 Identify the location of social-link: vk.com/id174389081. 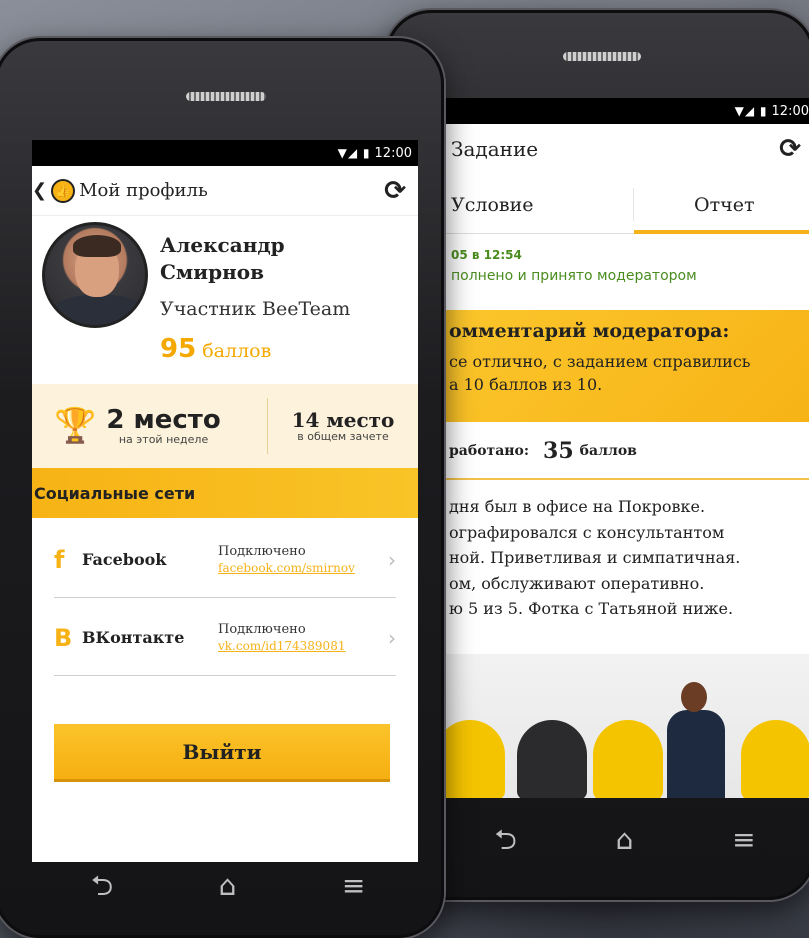
(303, 646).